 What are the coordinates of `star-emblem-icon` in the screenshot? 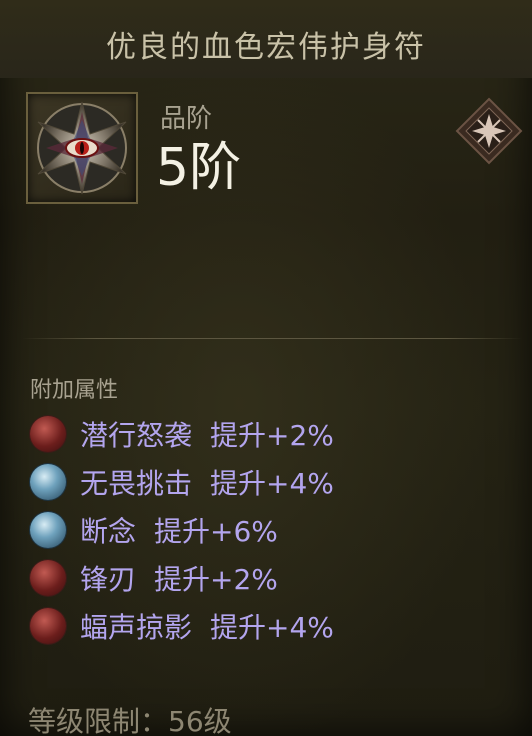 It's located at (489, 131).